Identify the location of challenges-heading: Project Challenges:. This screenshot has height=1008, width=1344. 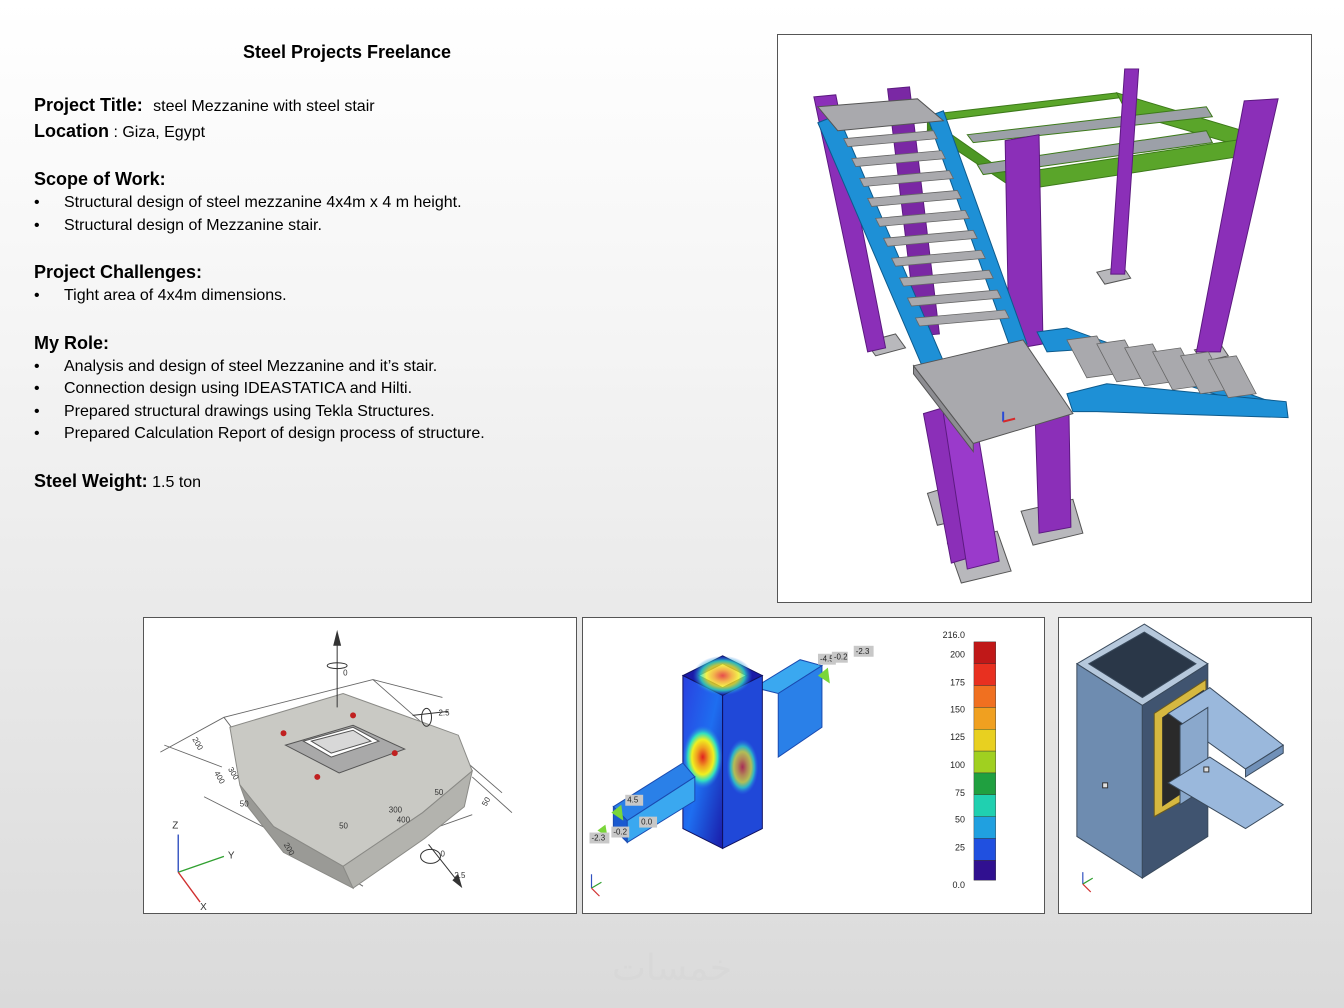
(118, 272).